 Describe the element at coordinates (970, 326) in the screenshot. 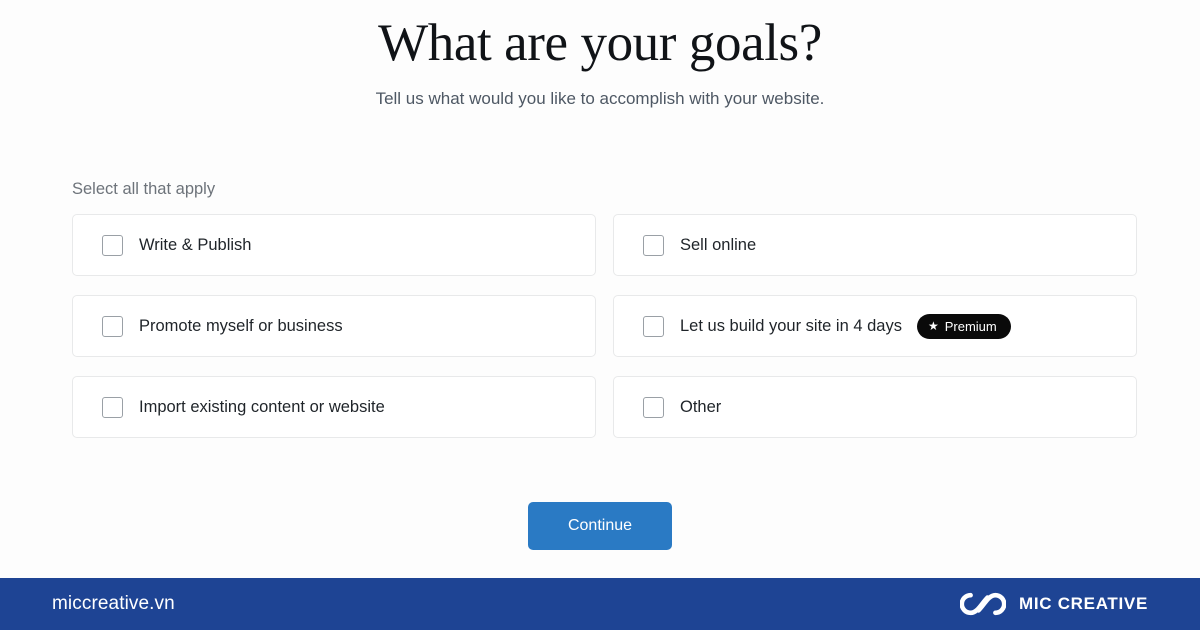

I see `premium-badge-label: Premium` at that location.